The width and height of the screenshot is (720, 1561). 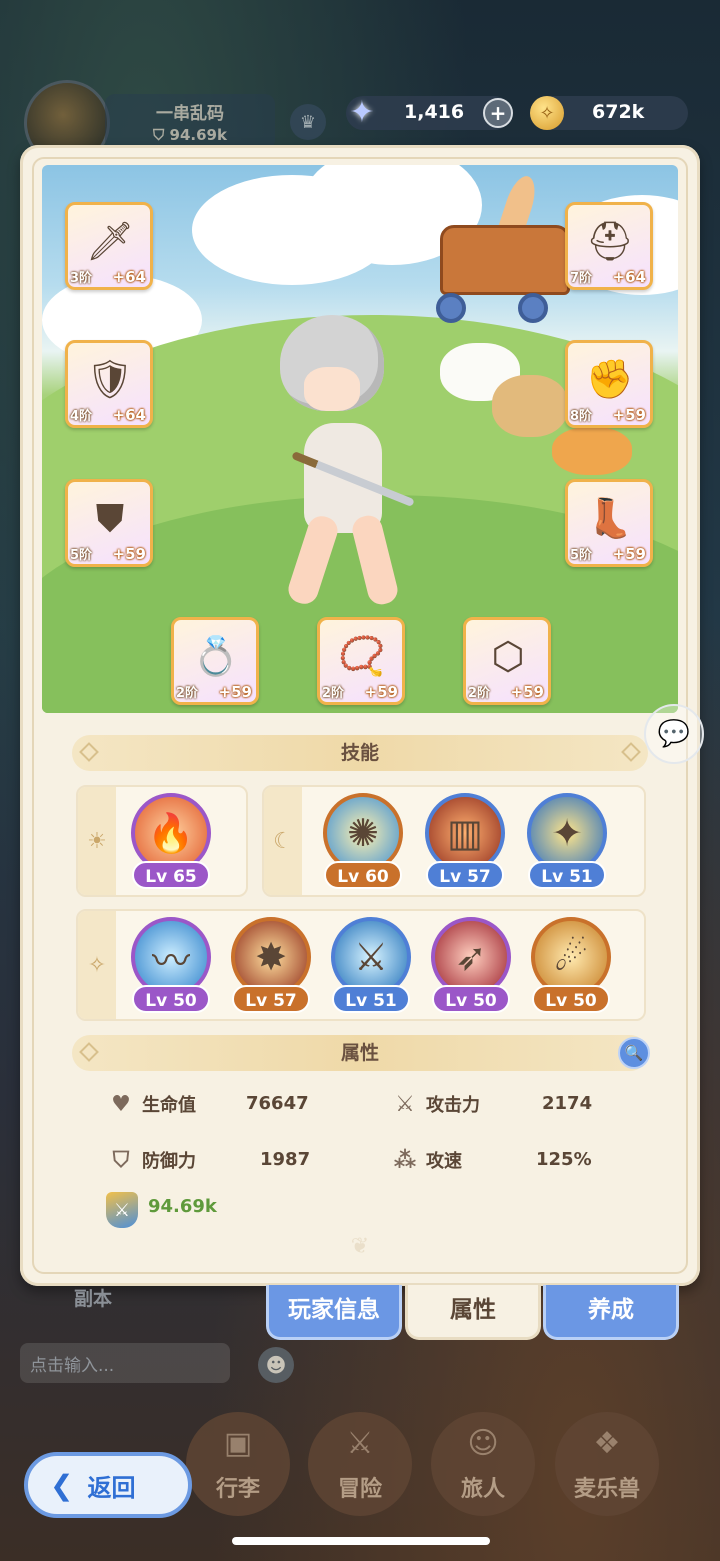 I want to click on back-arrow-icon: ❮, so click(x=62, y=1485).